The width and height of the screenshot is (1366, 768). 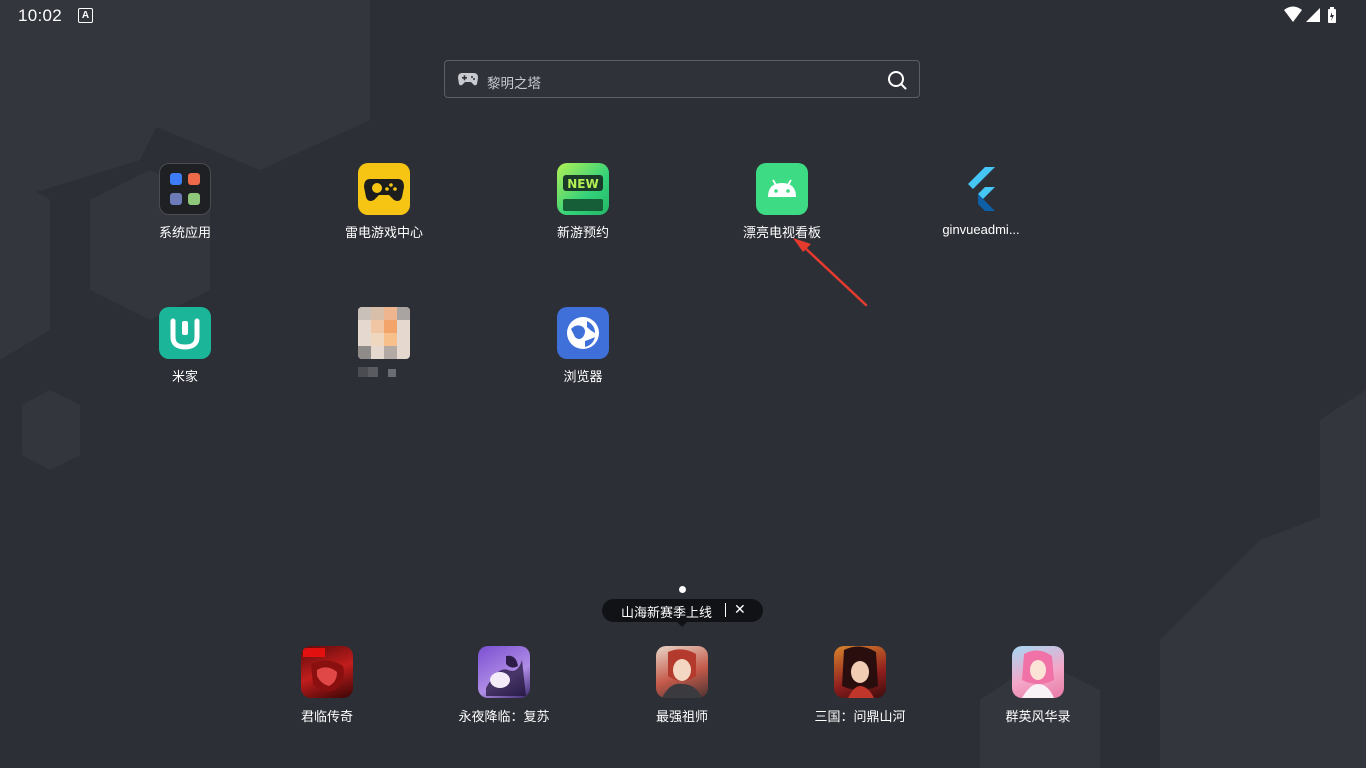 What do you see at coordinates (468, 79) in the screenshot?
I see `gamepad-icon` at bounding box center [468, 79].